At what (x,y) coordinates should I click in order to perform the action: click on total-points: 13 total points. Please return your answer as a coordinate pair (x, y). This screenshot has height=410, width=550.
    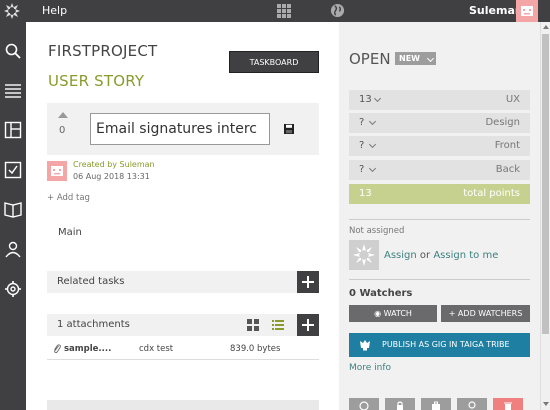
    Looking at the image, I should click on (439, 194).